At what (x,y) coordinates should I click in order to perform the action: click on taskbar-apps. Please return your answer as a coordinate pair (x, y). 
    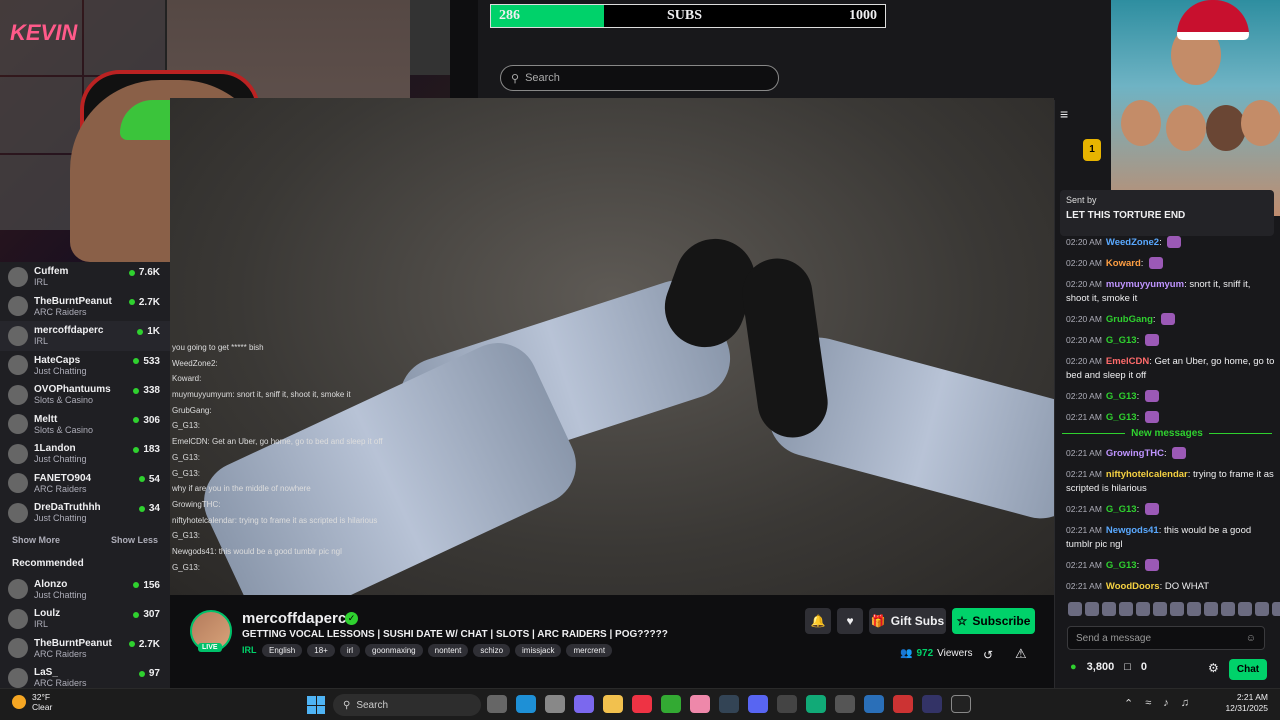
    Looking at the image, I should click on (729, 704).